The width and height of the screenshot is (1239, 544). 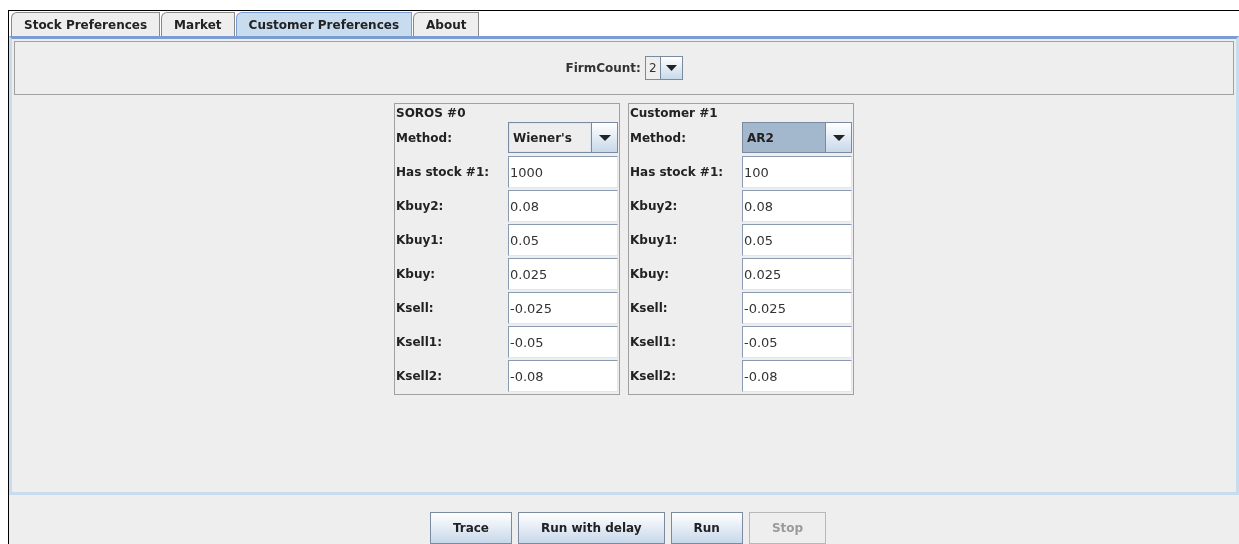 What do you see at coordinates (706, 528) in the screenshot?
I see `button: Run` at bounding box center [706, 528].